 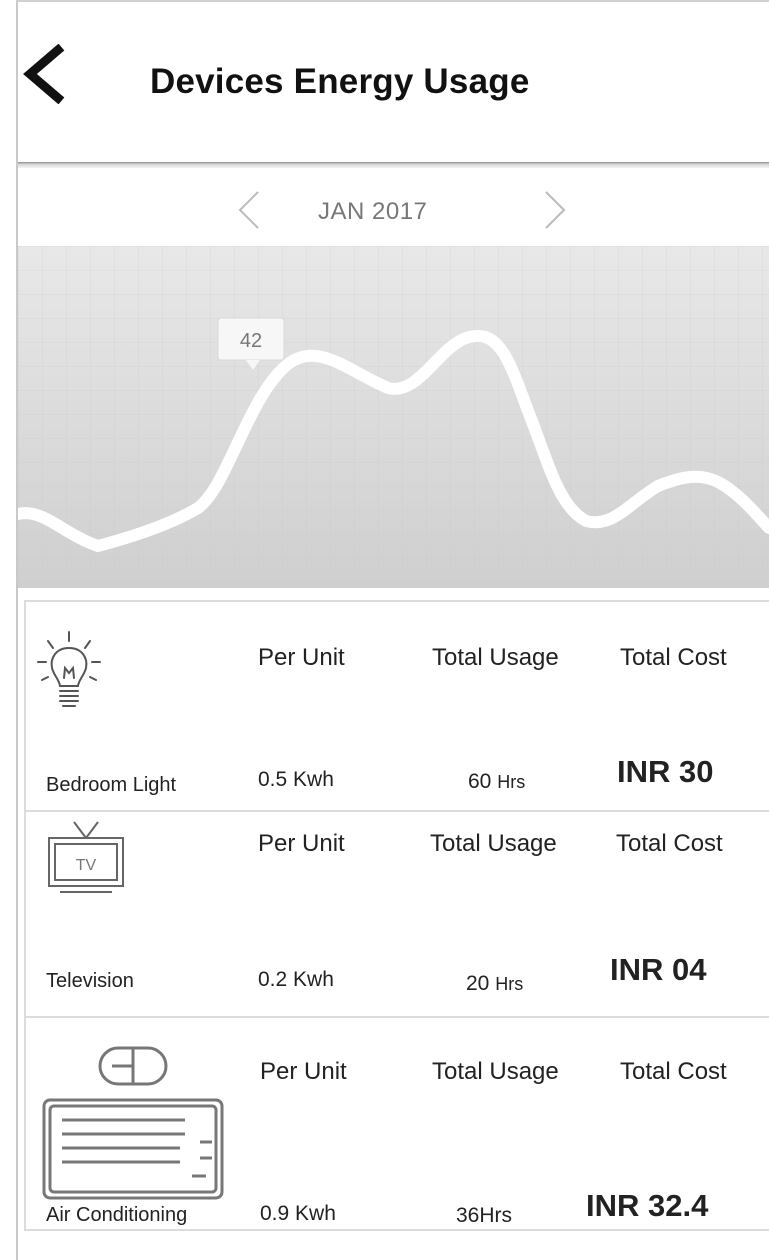 I want to click on total-usage-value: 20 Hrs, so click(x=494, y=984).